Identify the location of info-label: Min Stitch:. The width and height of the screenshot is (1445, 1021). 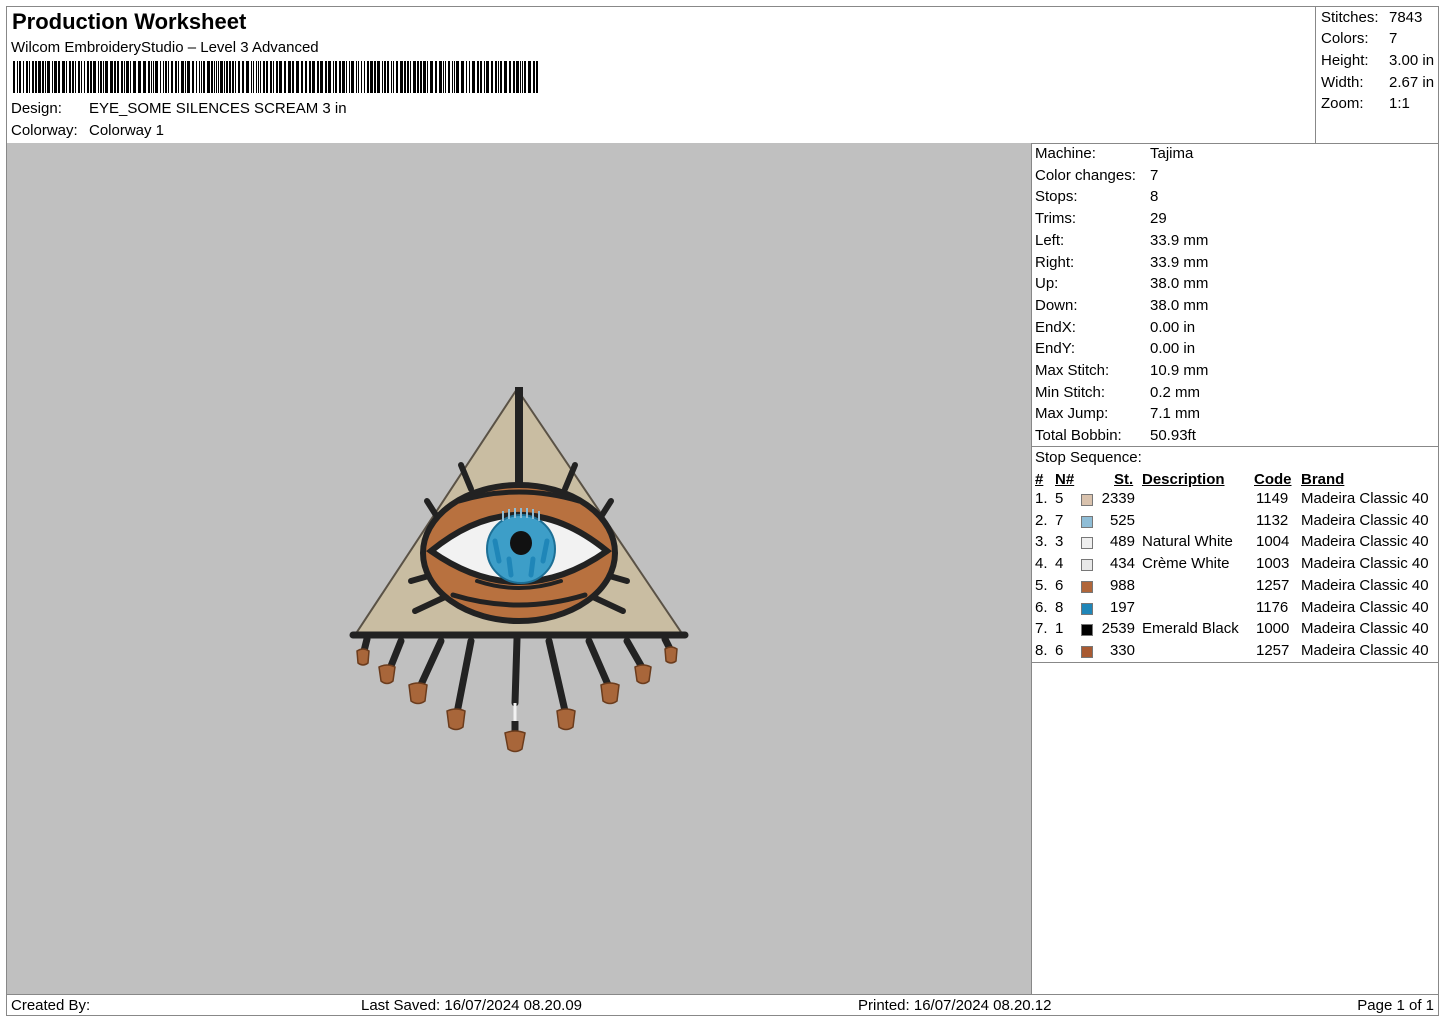
(1070, 392).